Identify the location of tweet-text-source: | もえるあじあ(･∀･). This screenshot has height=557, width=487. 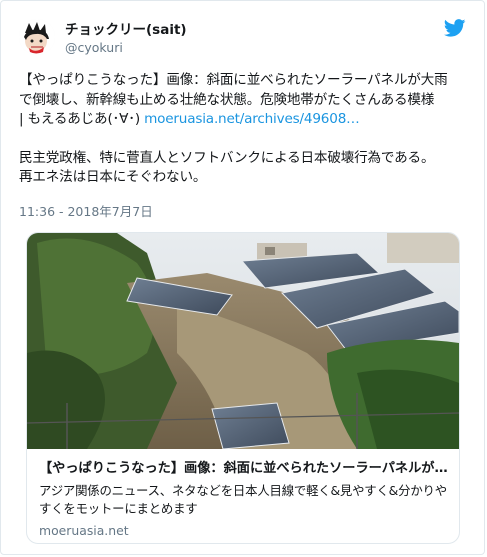
(79, 119).